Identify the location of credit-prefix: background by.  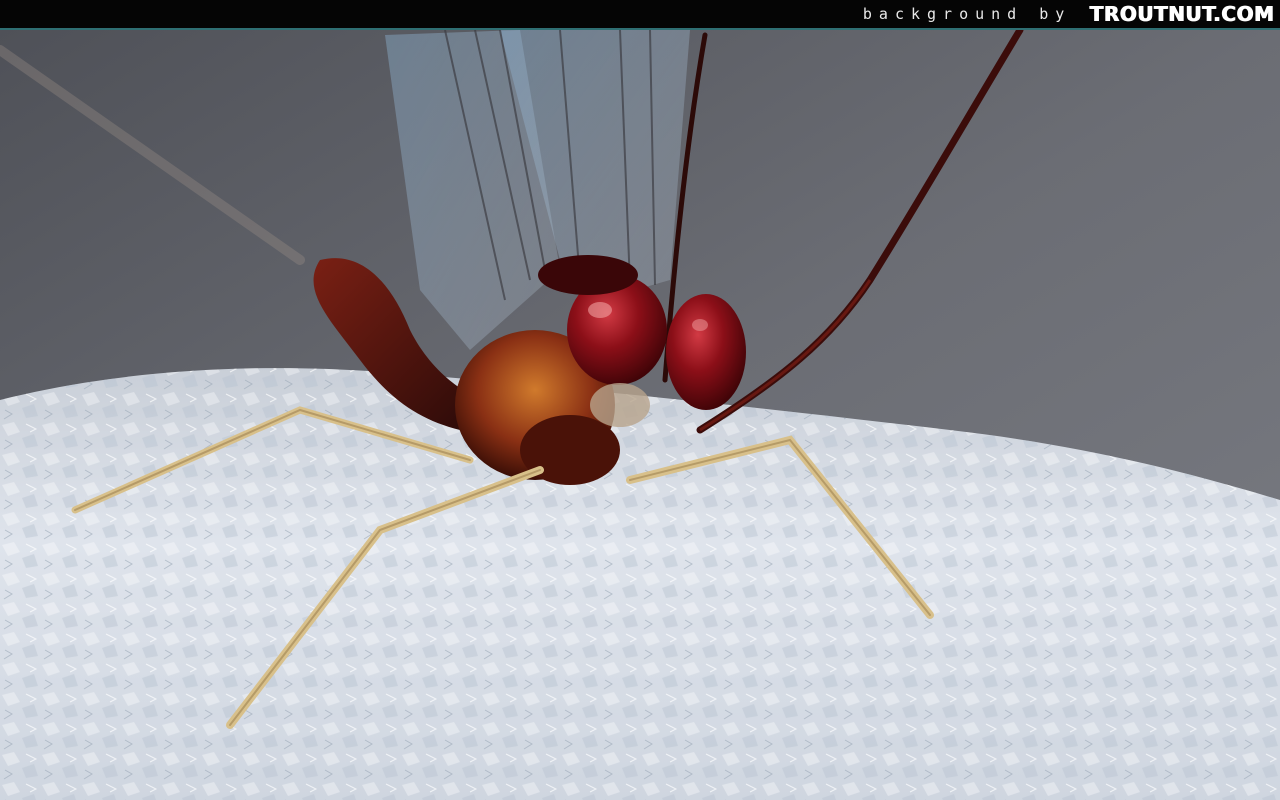
(967, 14).